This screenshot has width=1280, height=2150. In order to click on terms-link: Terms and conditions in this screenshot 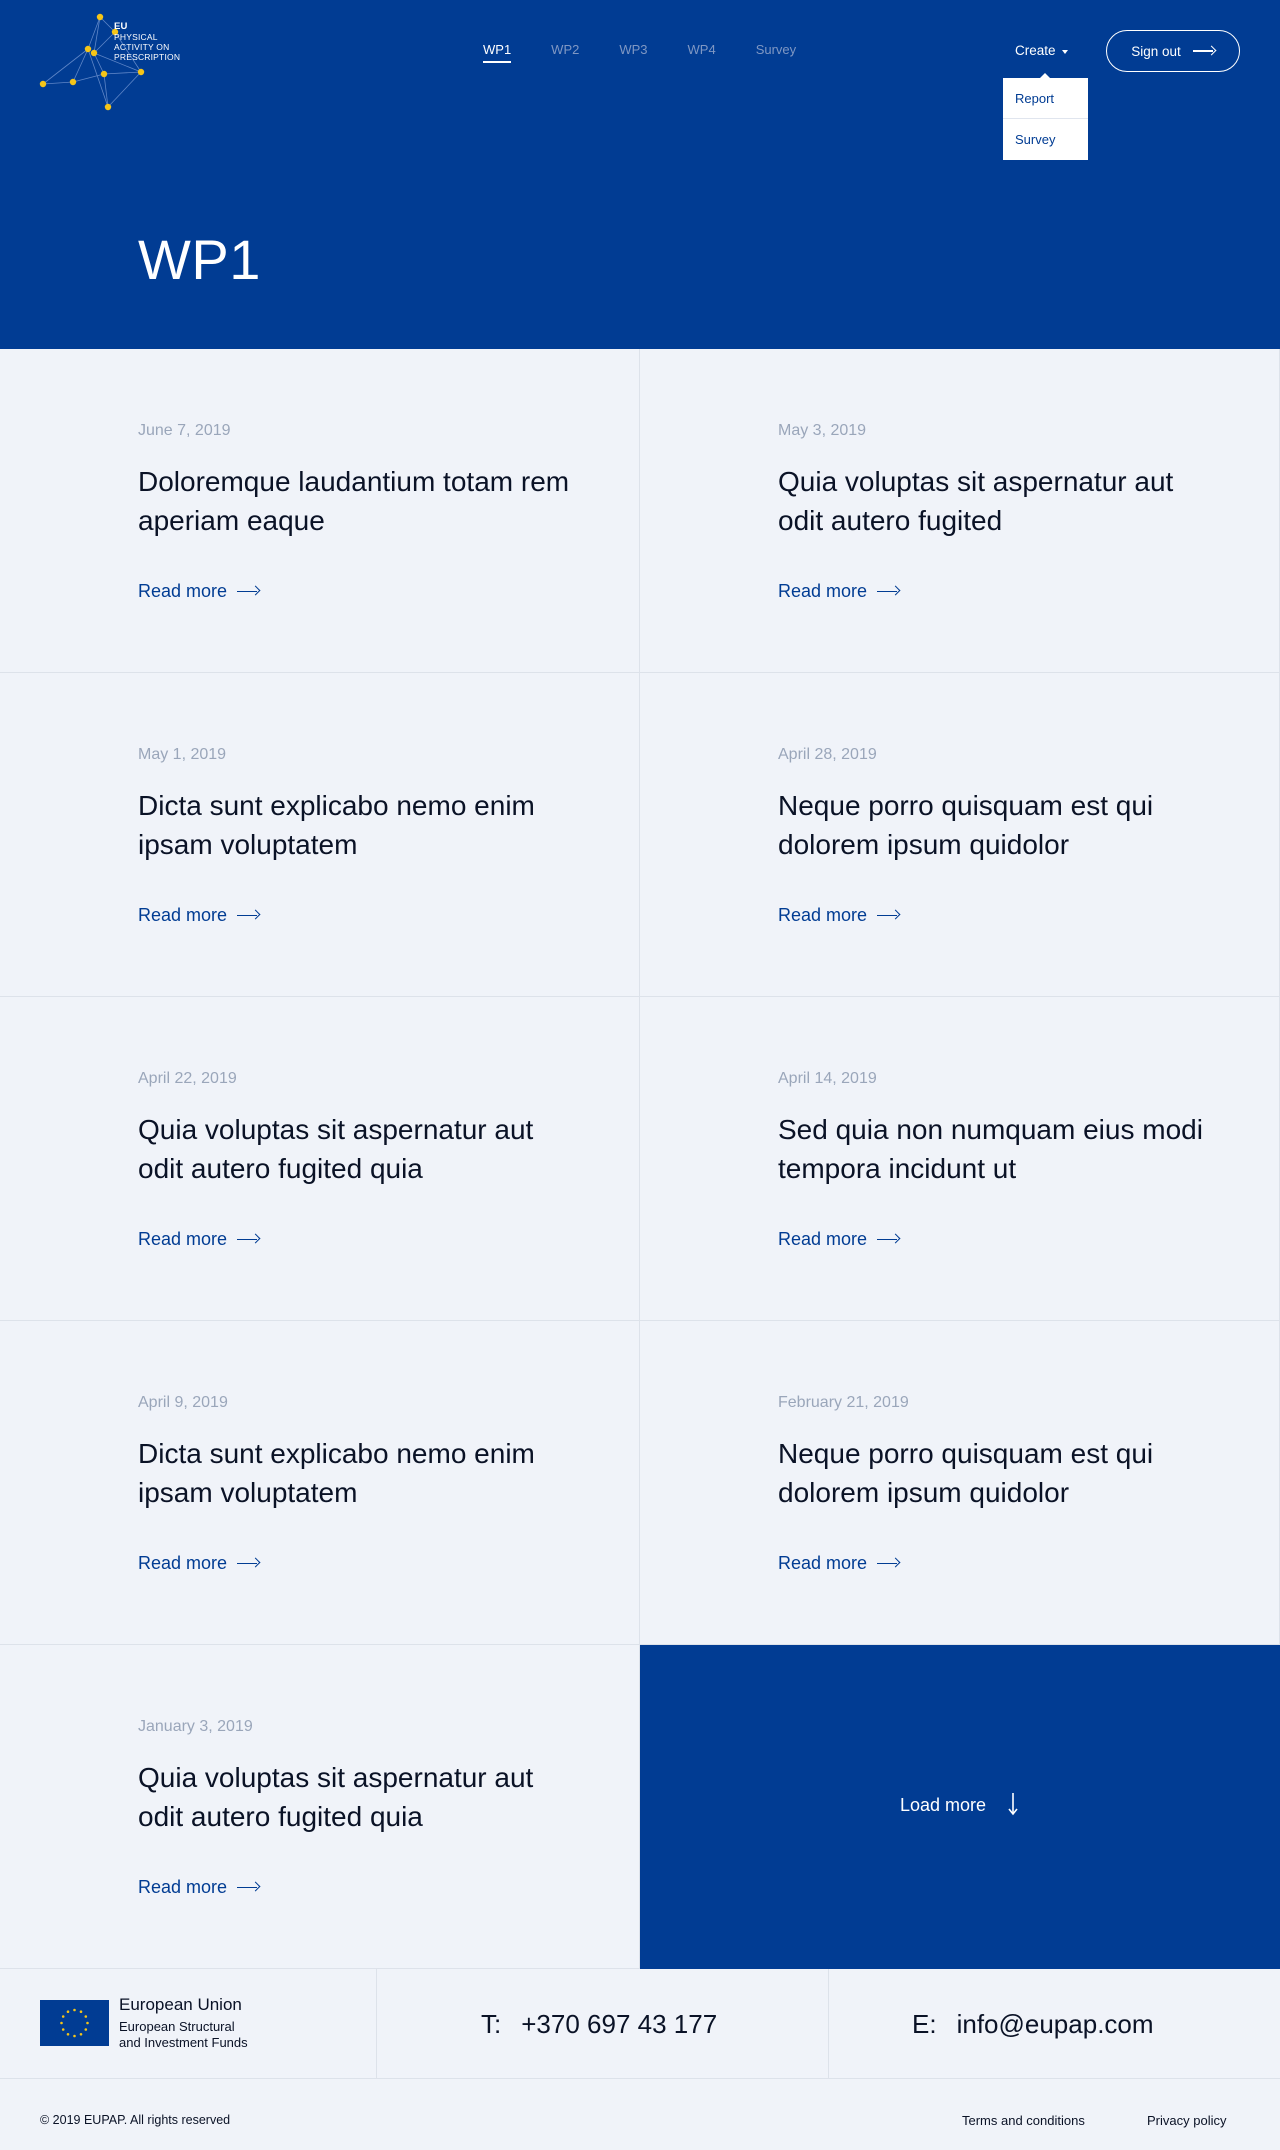, I will do `click(1023, 2120)`.